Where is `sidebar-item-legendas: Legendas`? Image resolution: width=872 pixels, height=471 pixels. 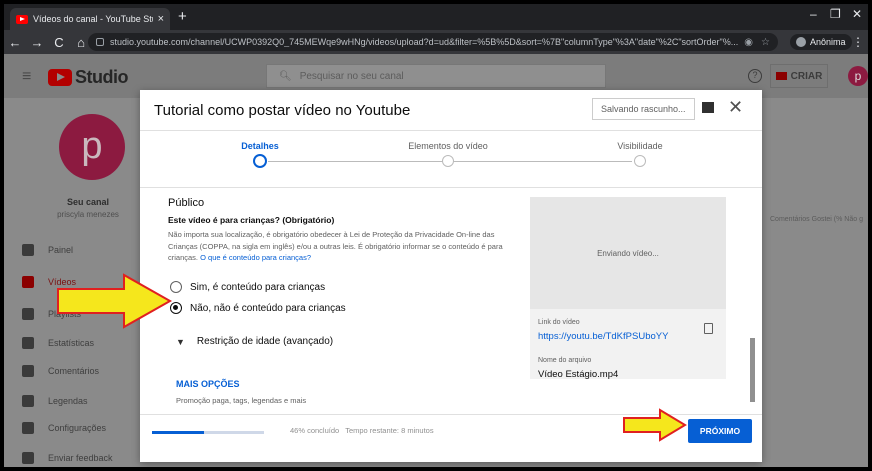
sidebar-item-legendas: Legendas is located at coordinates (55, 401).